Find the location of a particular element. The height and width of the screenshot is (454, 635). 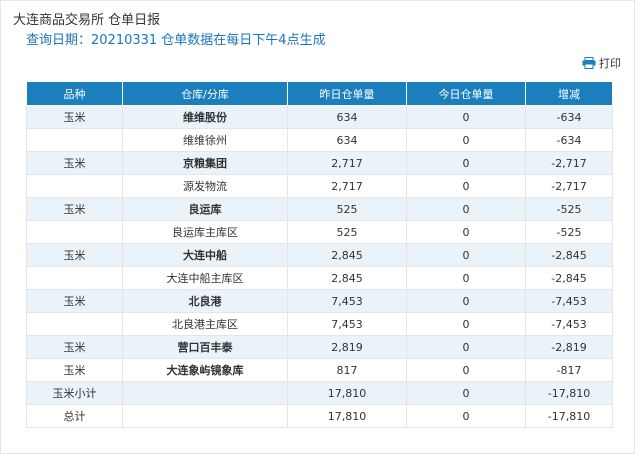

table-row: 大连中船主库区 2,845 0 -2,845 is located at coordinates (319, 278).